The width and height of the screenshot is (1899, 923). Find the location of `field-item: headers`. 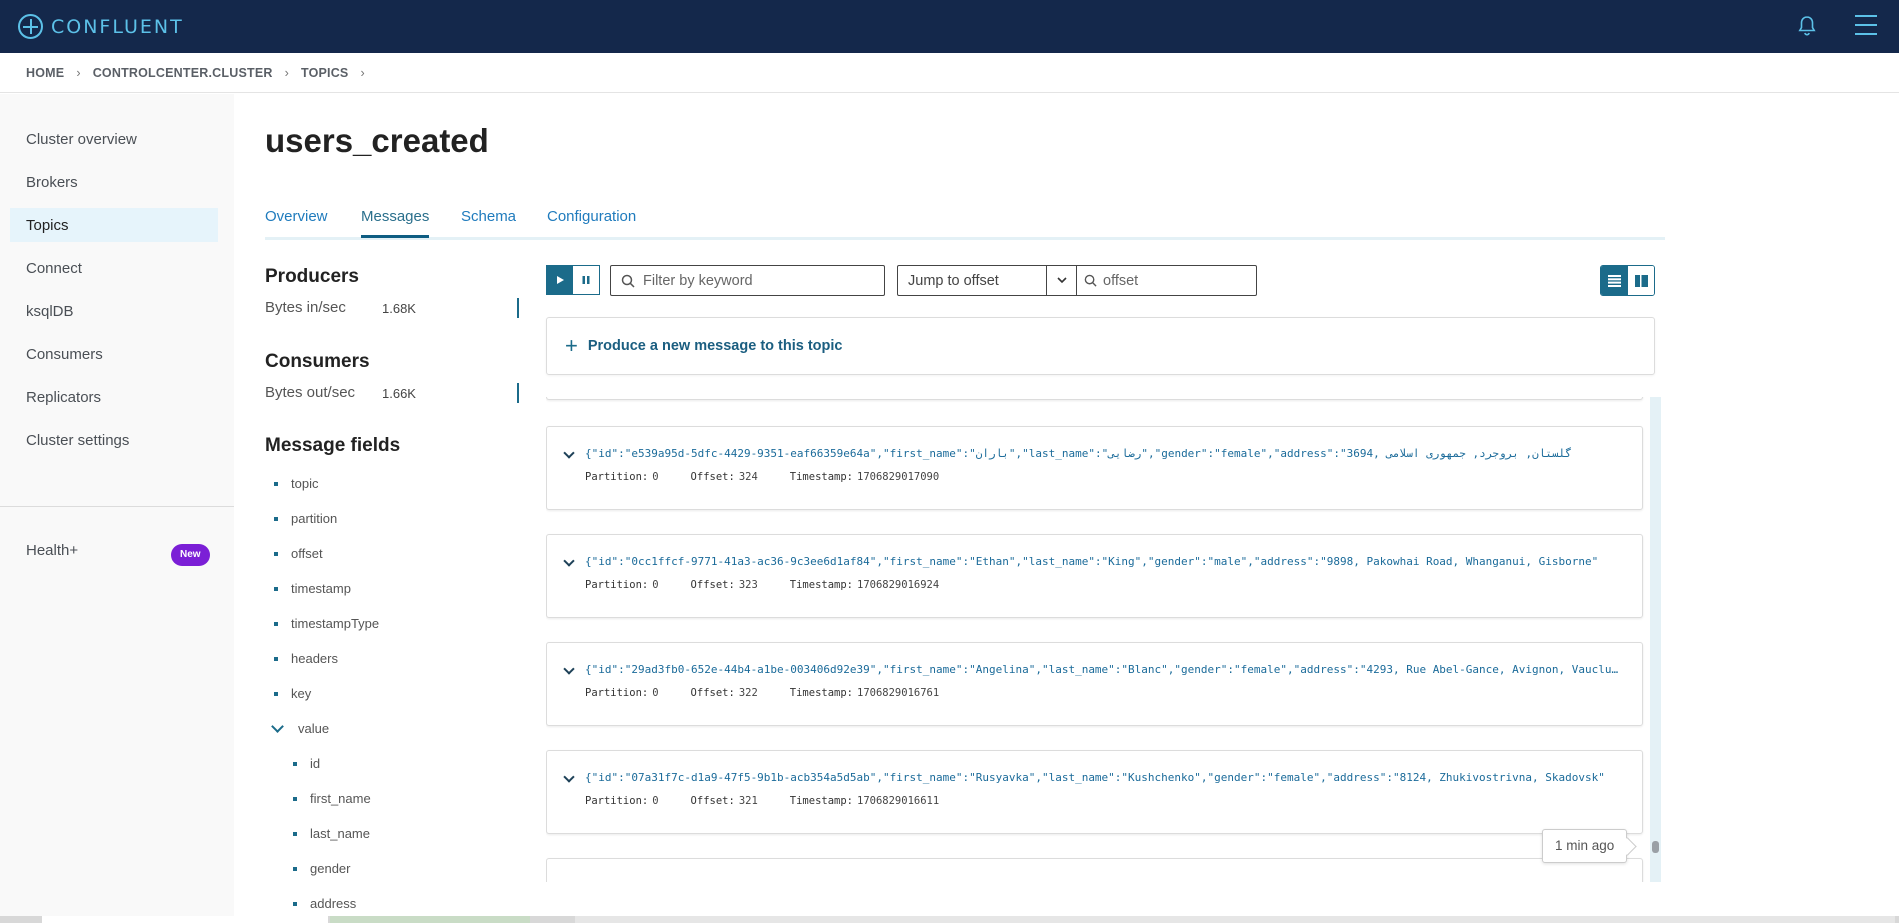

field-item: headers is located at coordinates (306, 658).